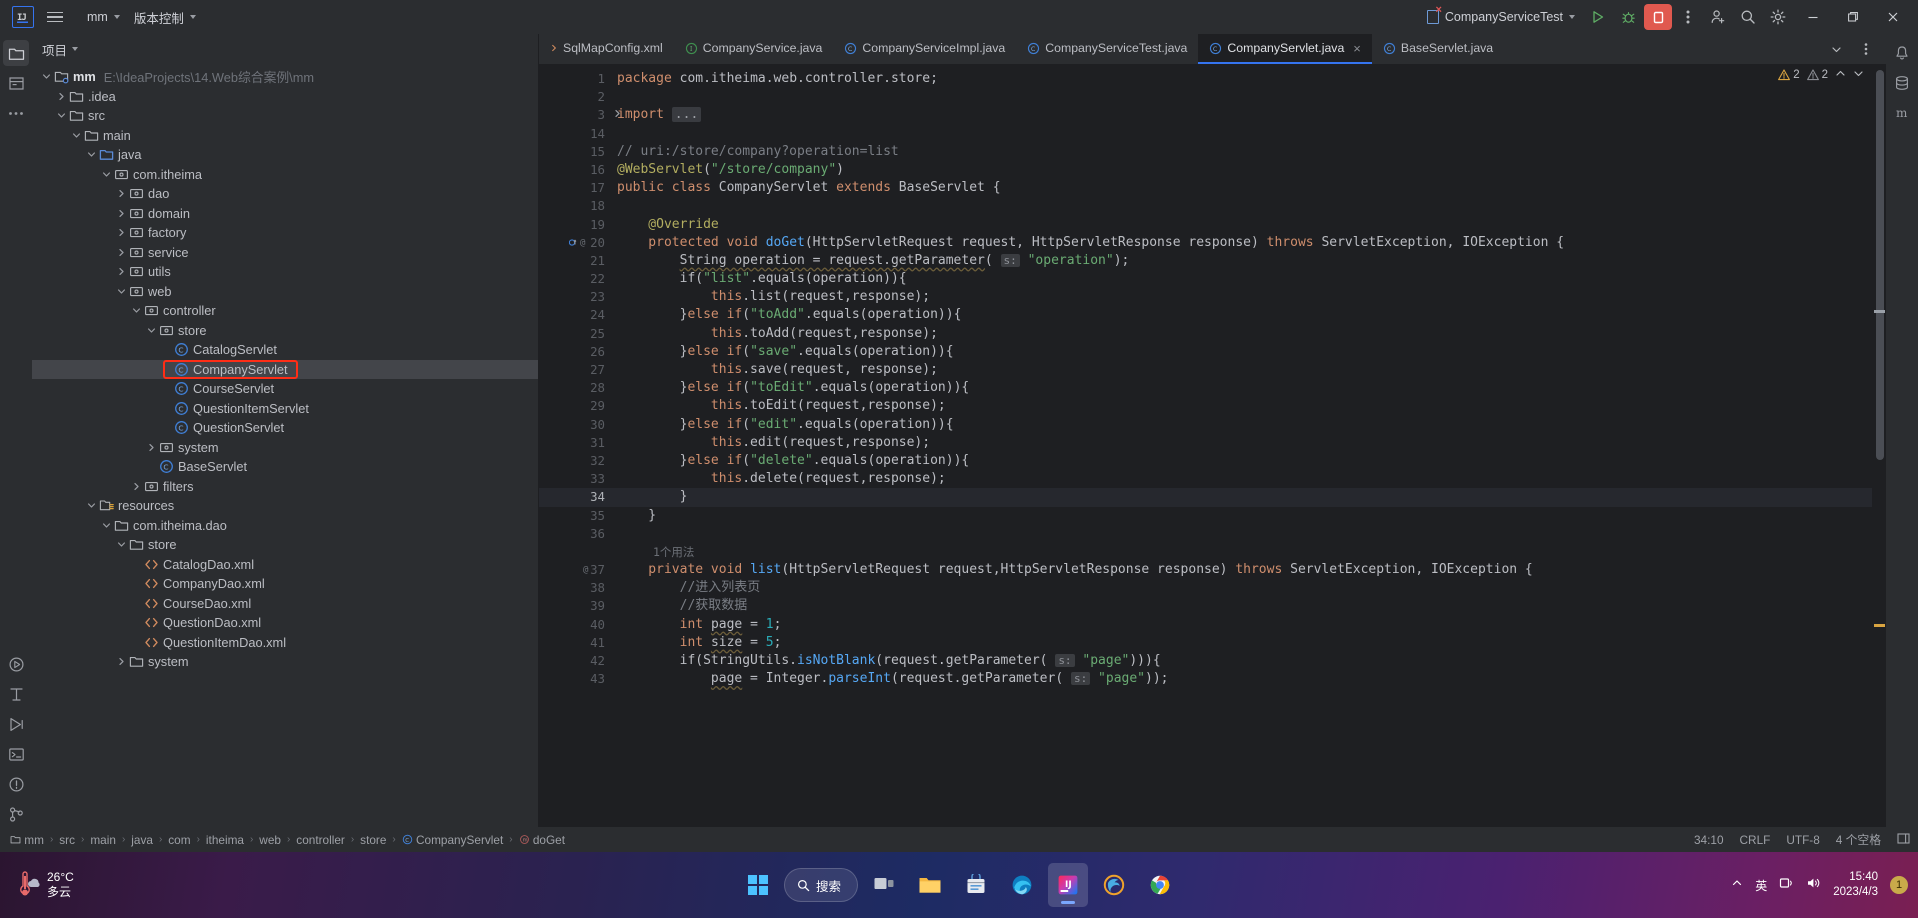 This screenshot has width=1918, height=918. I want to click on editor-scrollbar, so click(1879, 445).